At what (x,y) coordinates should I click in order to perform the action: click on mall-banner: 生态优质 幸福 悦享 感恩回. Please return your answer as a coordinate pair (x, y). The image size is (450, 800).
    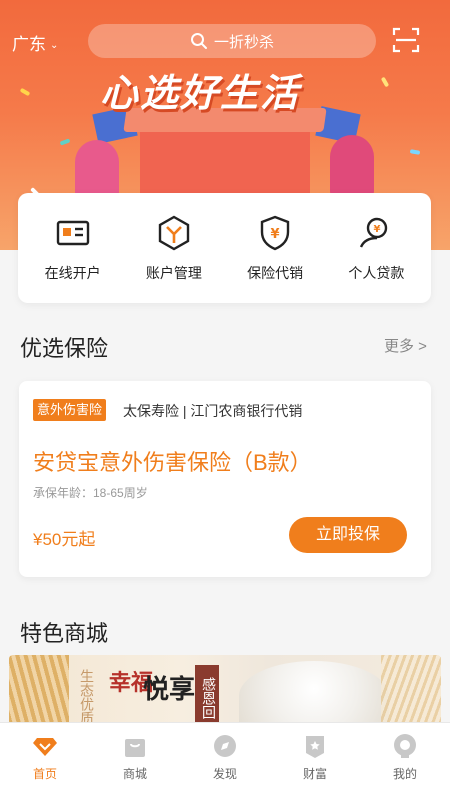
    Looking at the image, I should click on (225, 690).